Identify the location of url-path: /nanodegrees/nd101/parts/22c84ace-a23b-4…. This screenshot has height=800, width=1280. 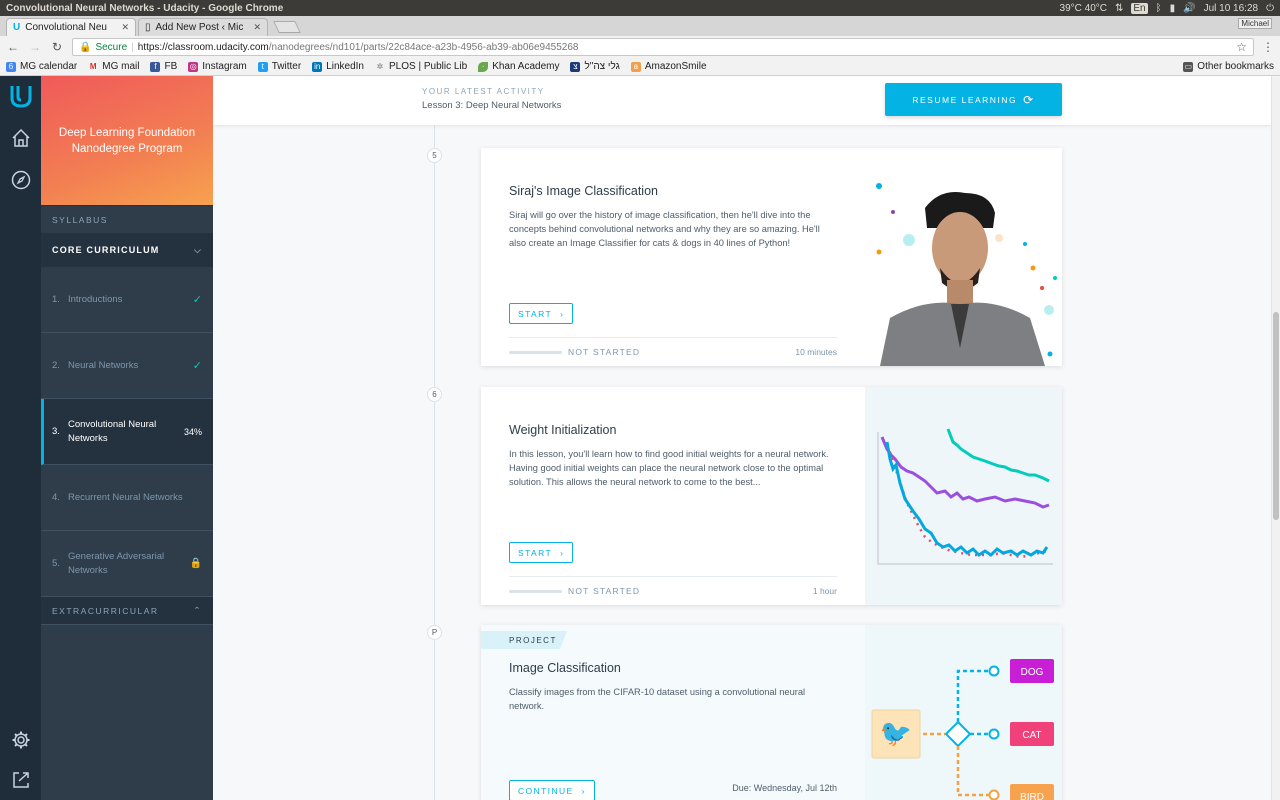
(423, 47).